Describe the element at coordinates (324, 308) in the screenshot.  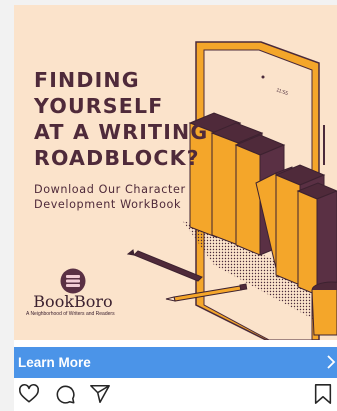
I see `mug` at that location.